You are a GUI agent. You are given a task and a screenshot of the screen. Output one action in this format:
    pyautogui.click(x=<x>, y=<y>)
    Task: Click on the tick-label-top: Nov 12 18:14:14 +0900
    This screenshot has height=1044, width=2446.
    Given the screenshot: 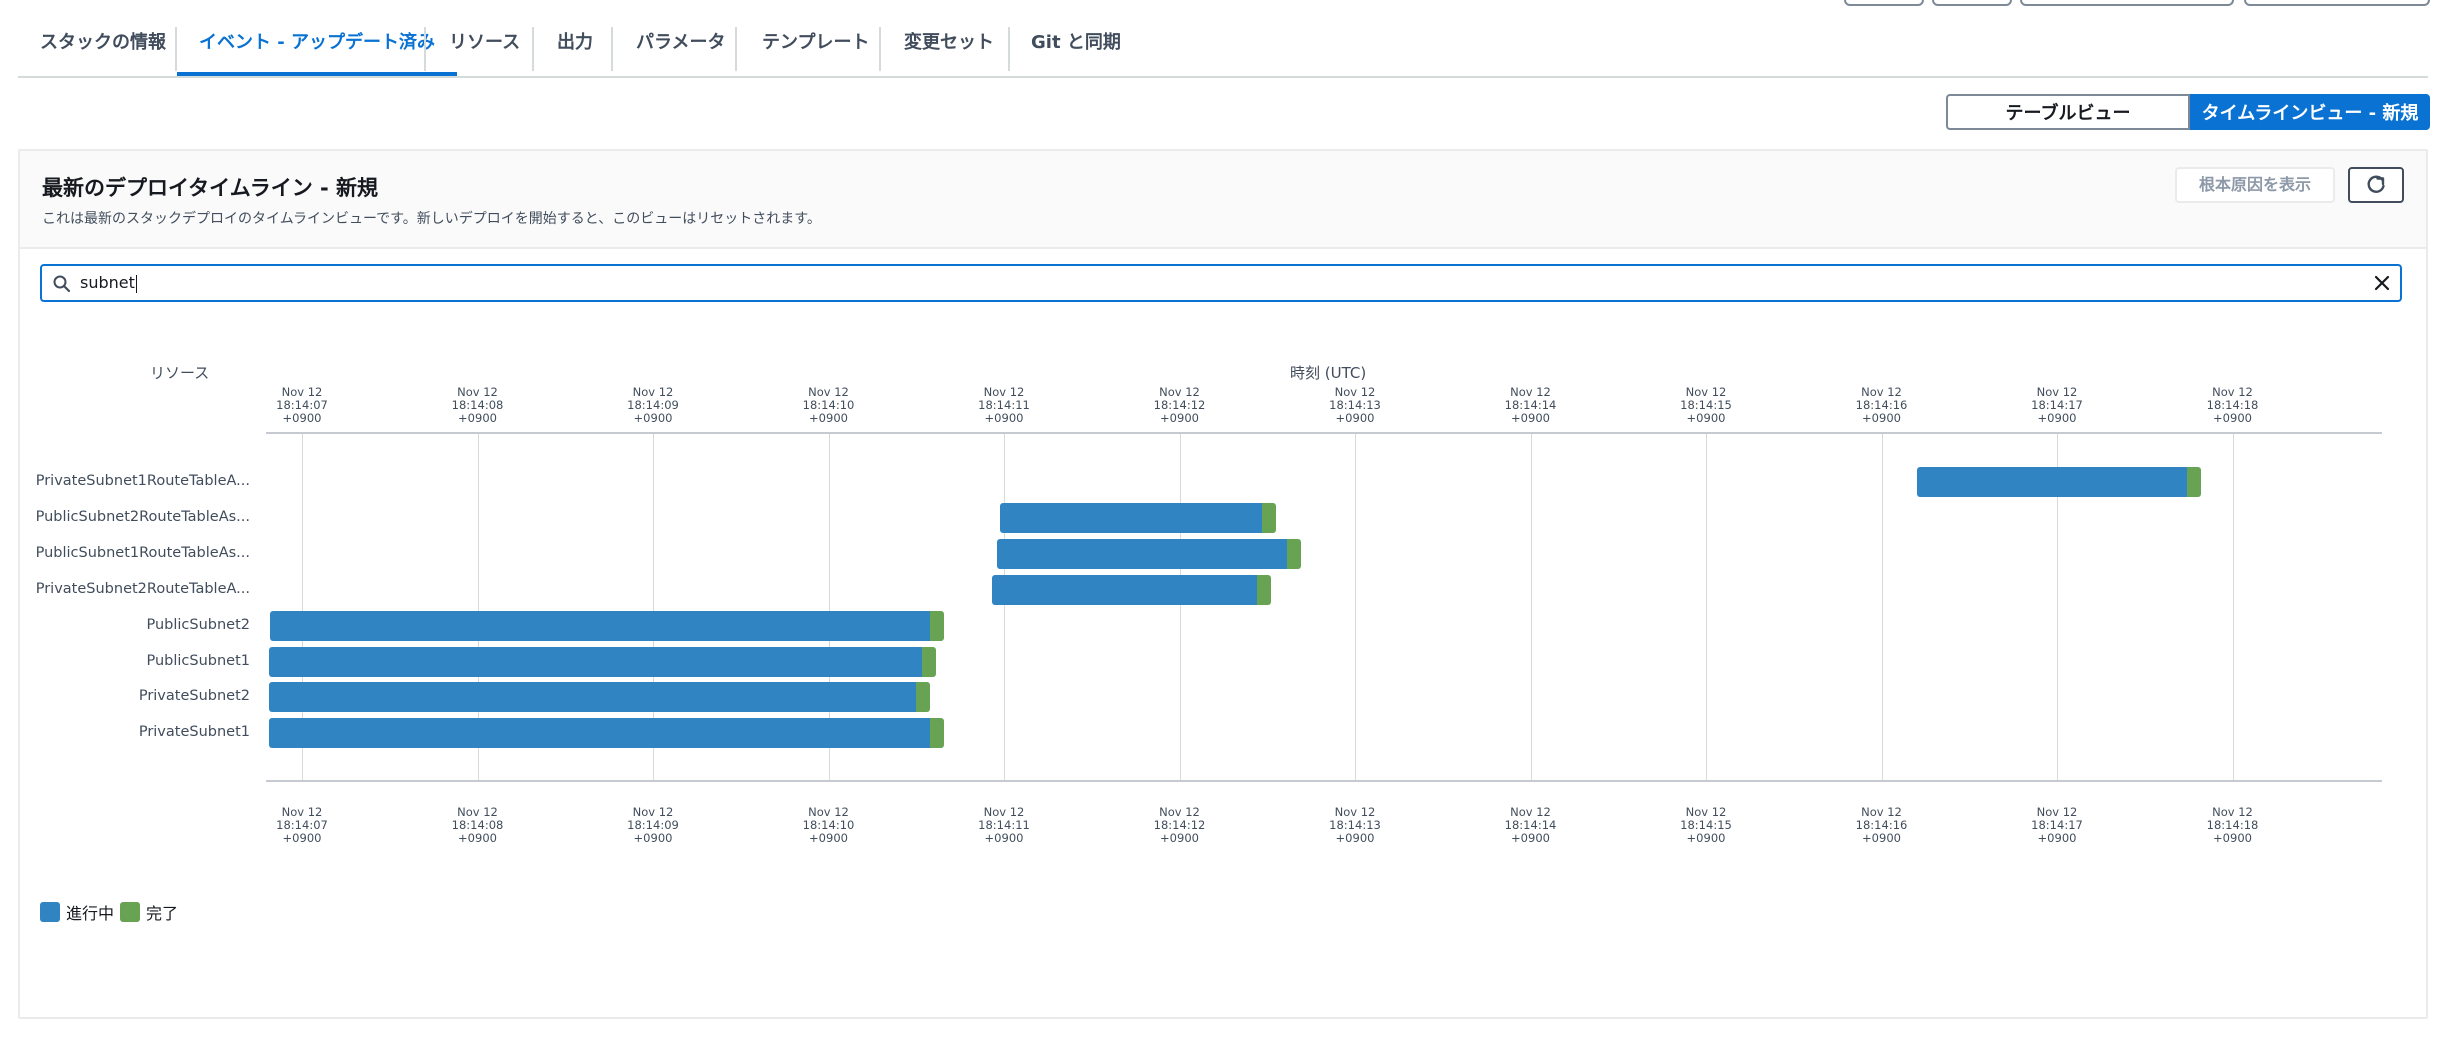 What is the action you would take?
    pyautogui.click(x=1531, y=405)
    